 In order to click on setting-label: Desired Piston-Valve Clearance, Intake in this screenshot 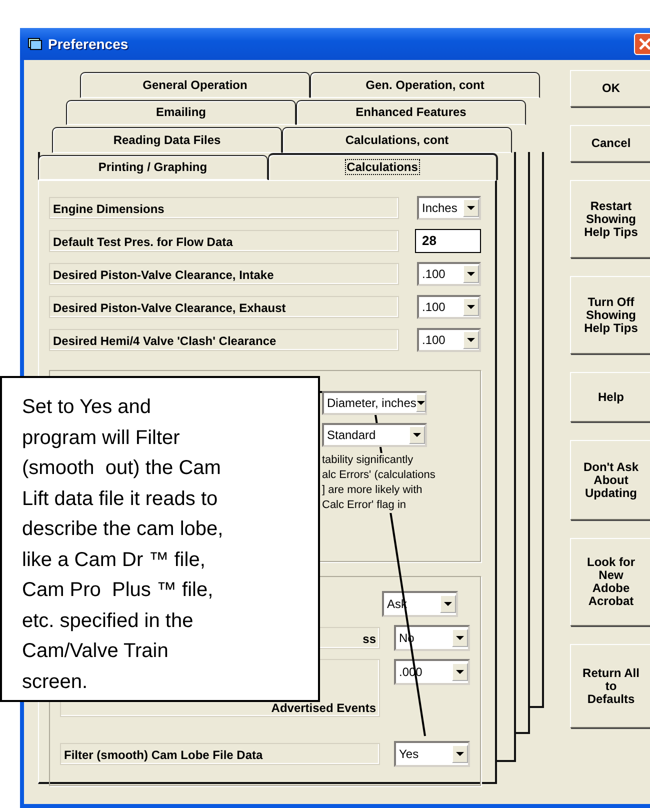, I will do `click(224, 273)`.